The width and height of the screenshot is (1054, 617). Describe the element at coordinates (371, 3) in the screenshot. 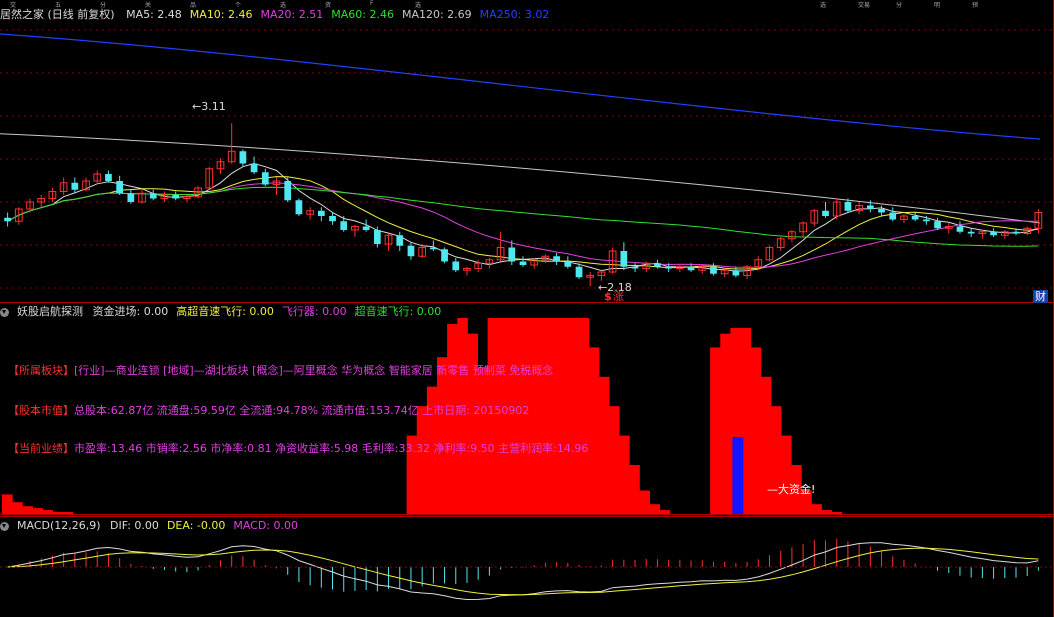

I see `top-menu-item: F` at that location.